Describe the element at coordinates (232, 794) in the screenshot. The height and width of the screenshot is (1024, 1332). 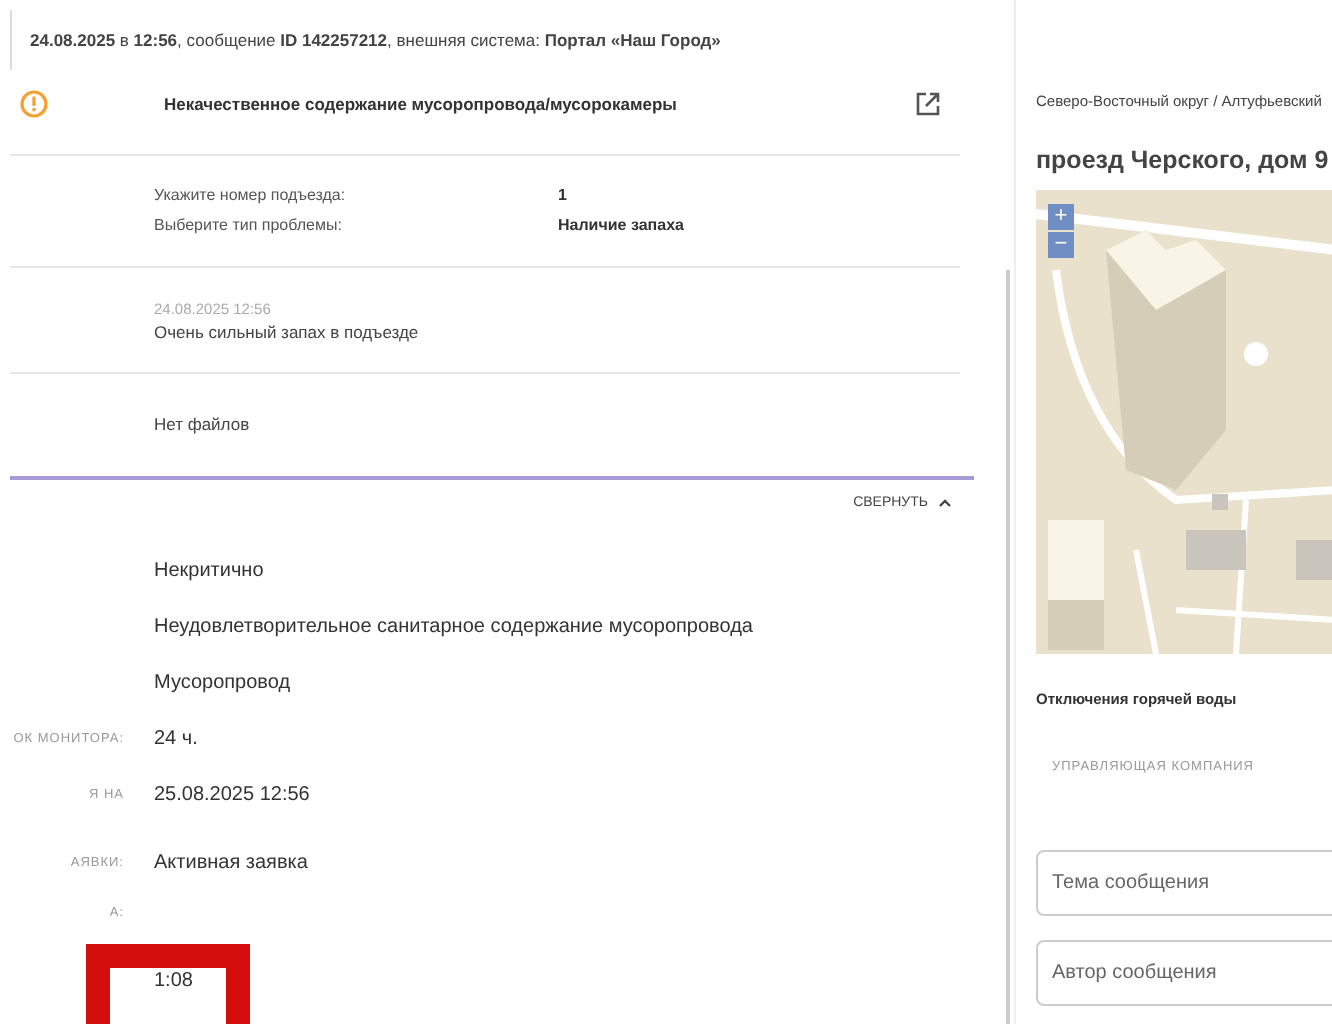
I see `detail-value: 25.08.2025 12:56` at that location.